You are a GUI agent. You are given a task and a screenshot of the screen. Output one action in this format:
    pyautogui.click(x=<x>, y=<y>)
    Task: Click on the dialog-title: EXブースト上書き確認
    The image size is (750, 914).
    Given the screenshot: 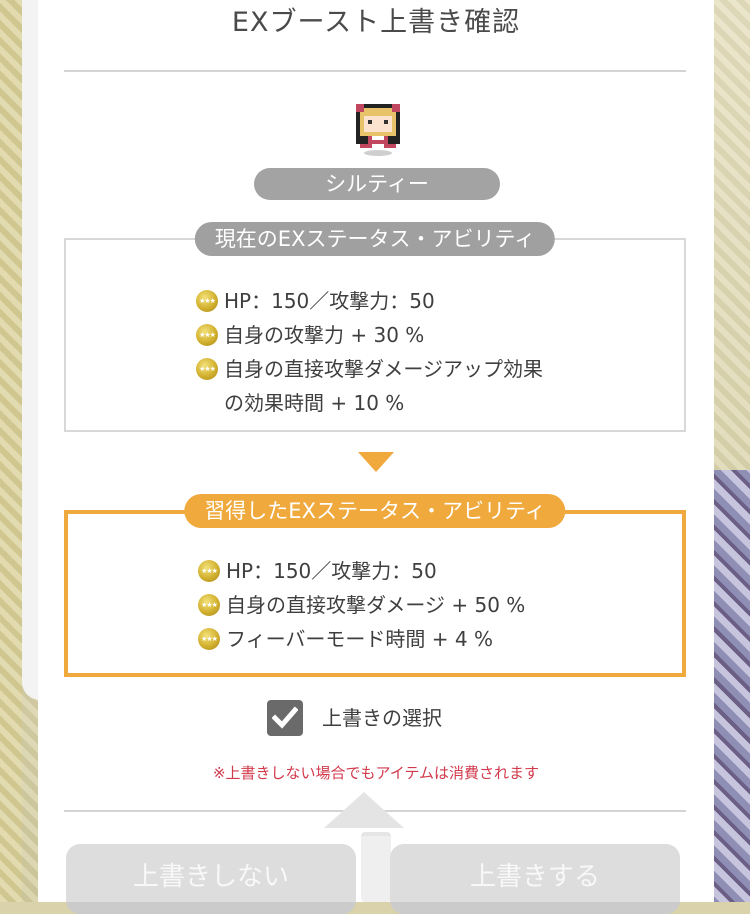 What is the action you would take?
    pyautogui.click(x=376, y=22)
    